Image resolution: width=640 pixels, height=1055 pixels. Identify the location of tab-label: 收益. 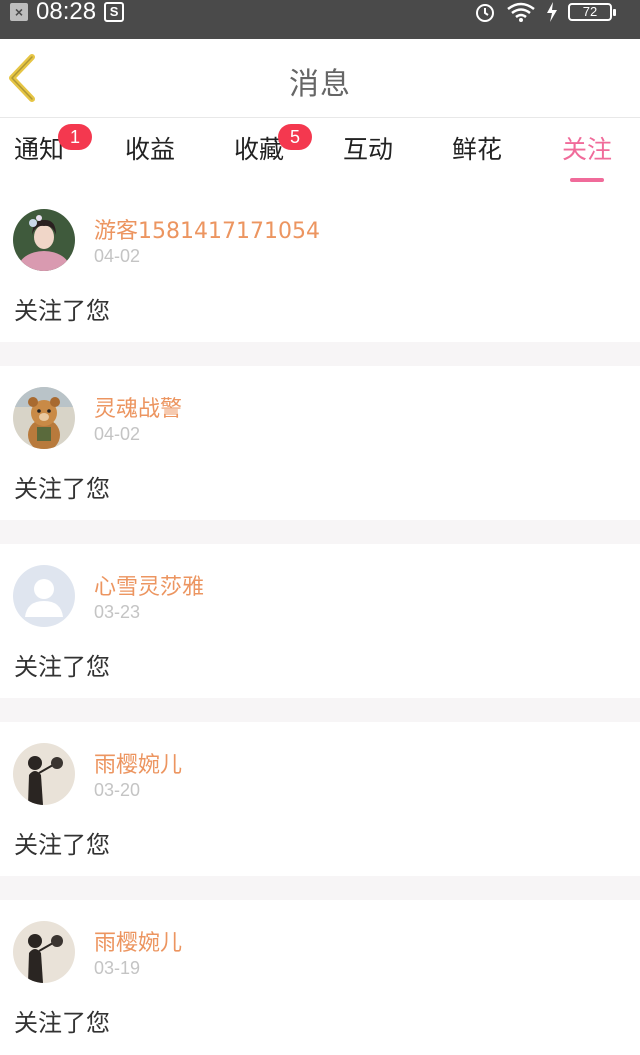
(149, 149).